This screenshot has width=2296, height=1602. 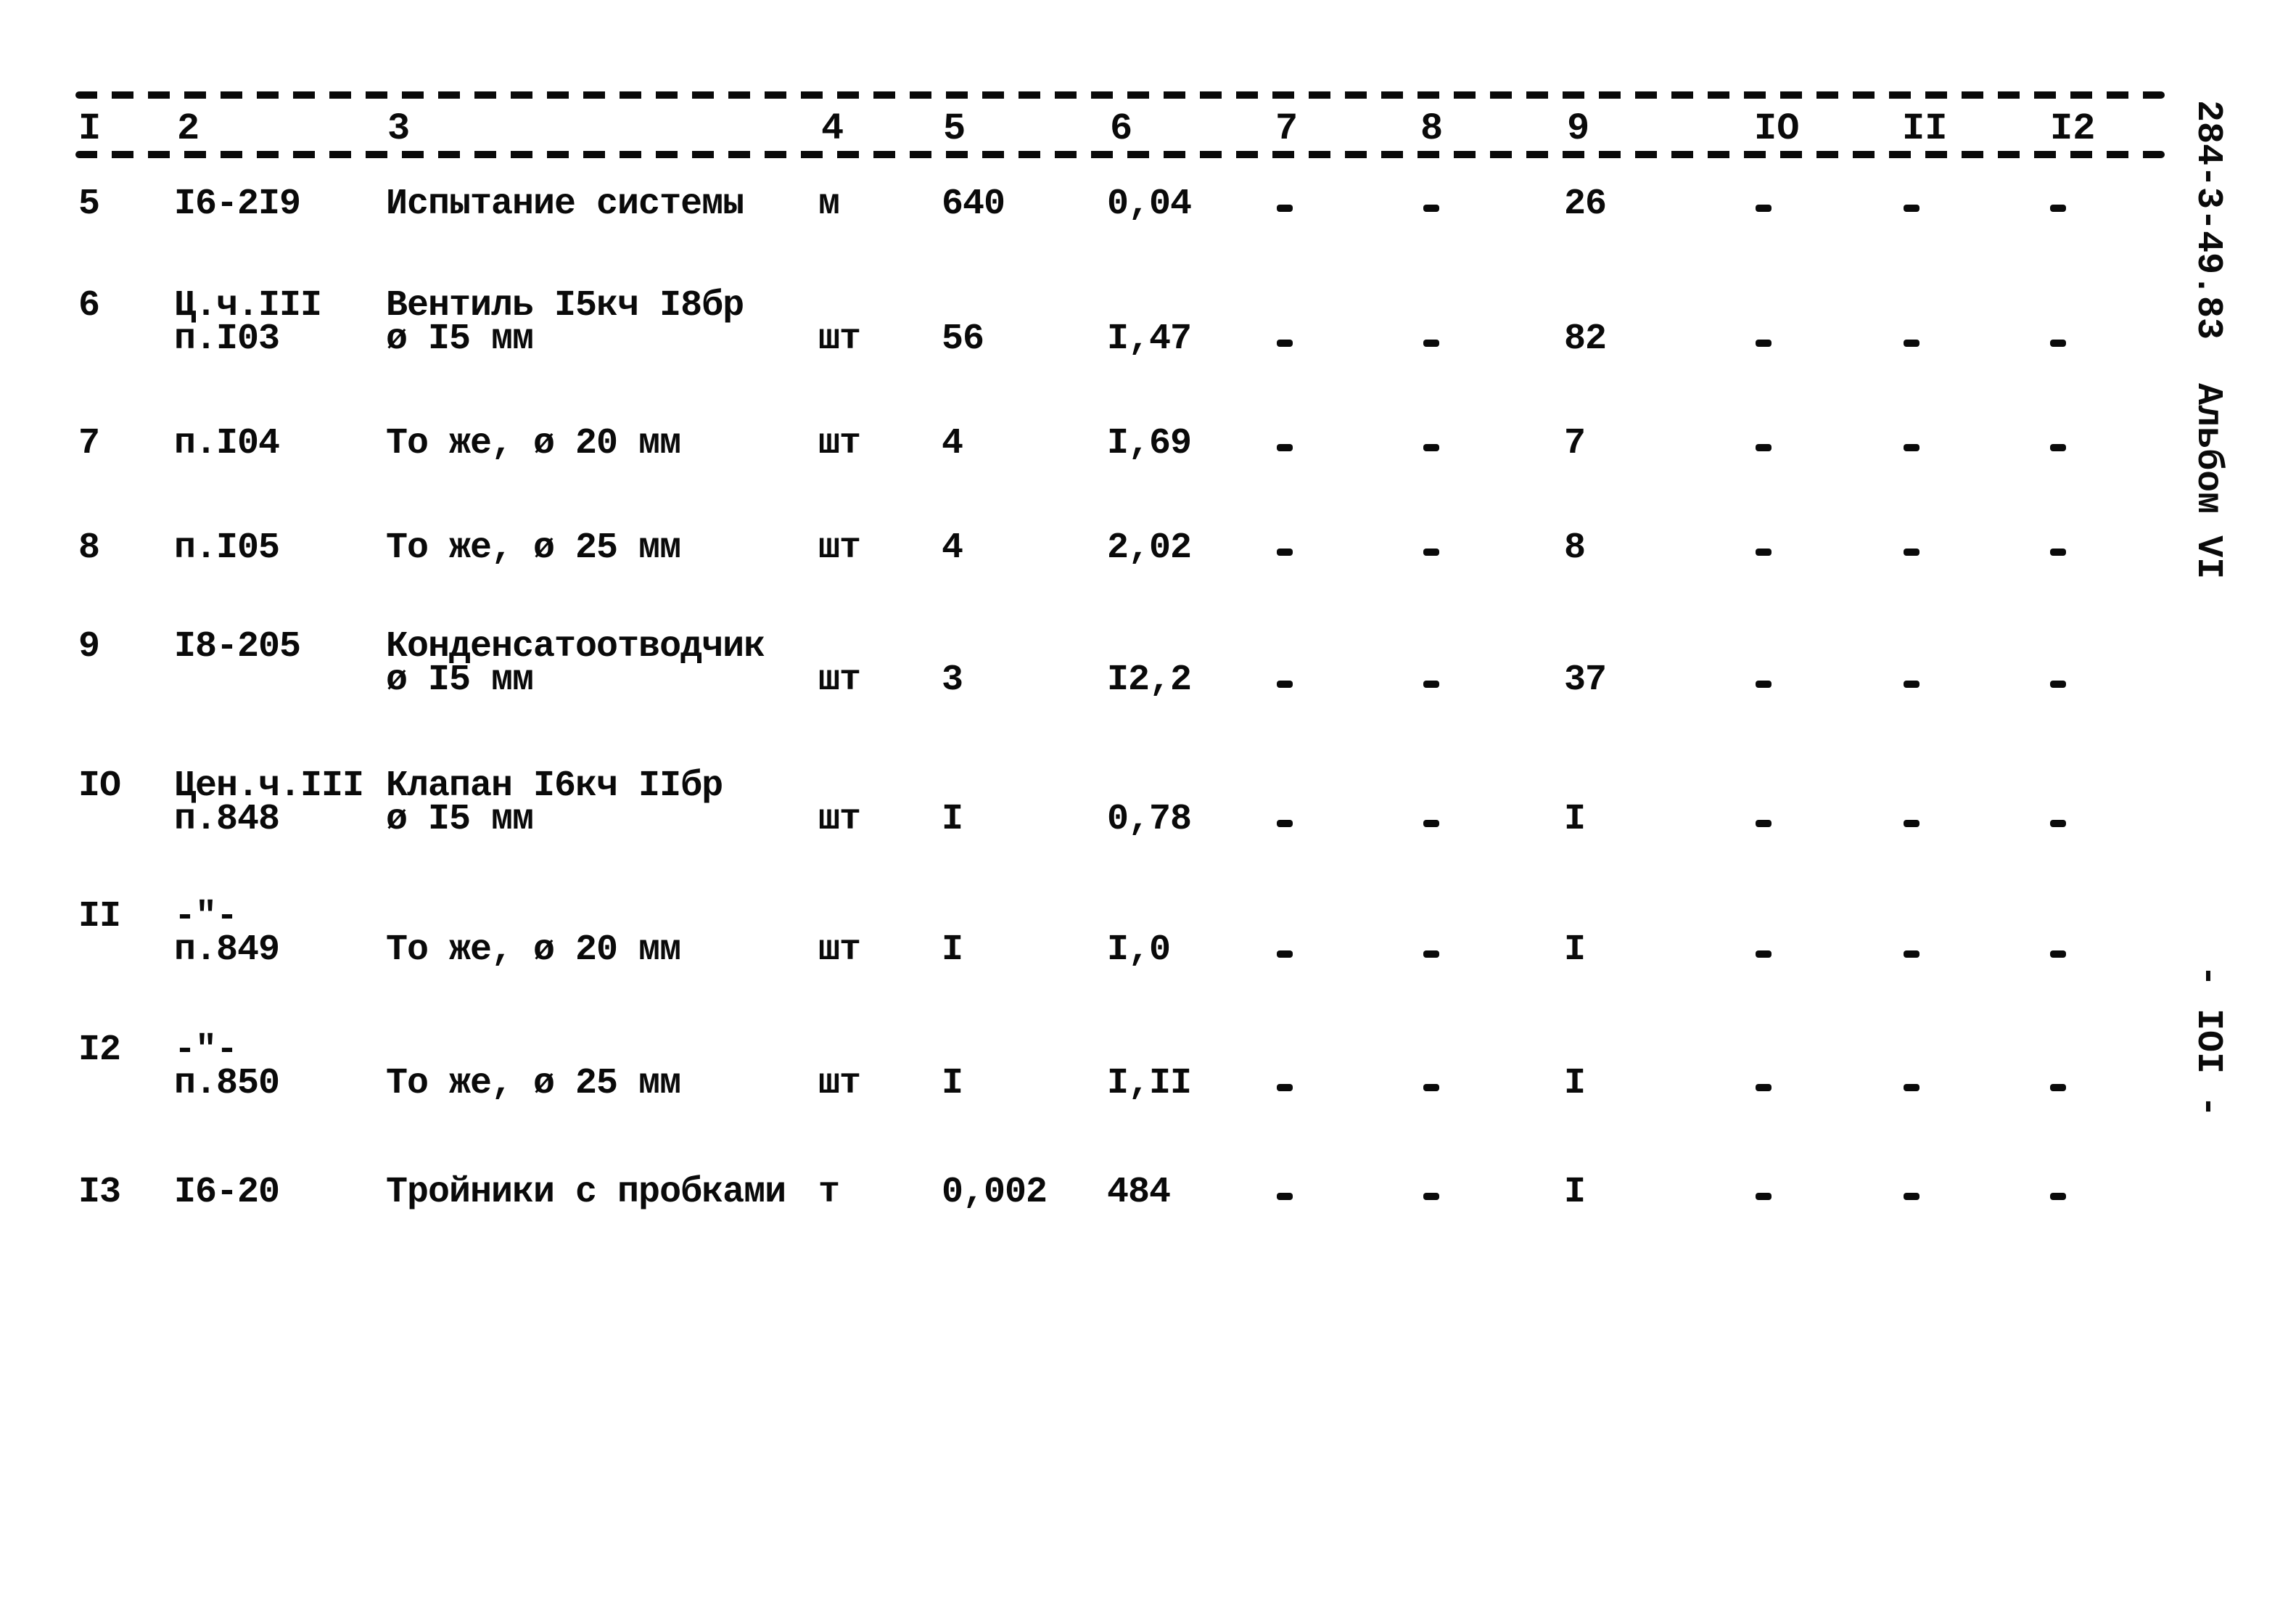 What do you see at coordinates (954, 128) in the screenshot?
I see `col-header-5: 5` at bounding box center [954, 128].